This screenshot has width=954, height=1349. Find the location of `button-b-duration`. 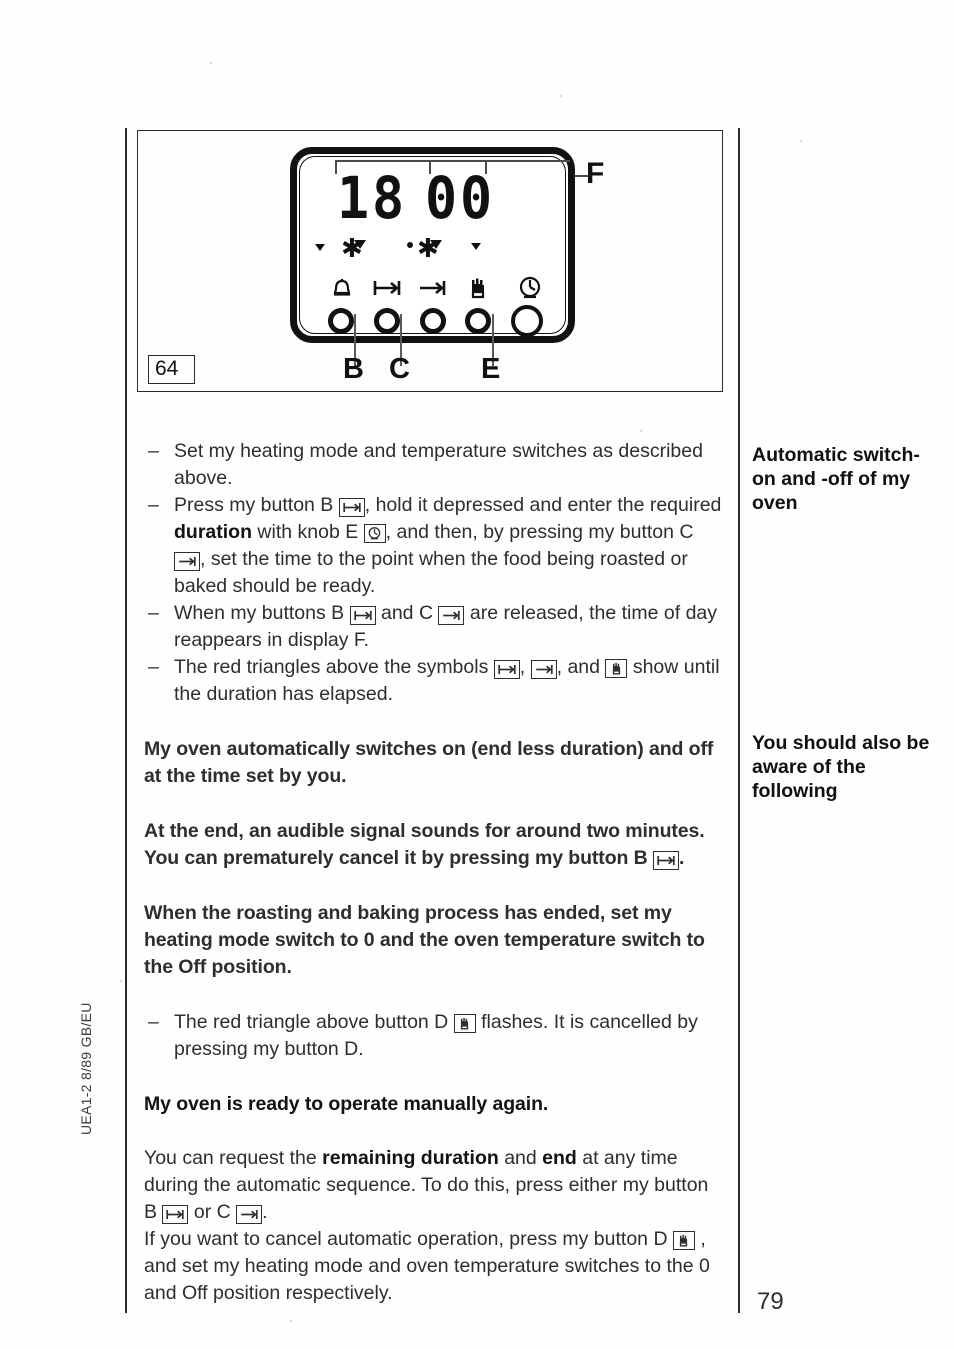

button-b-duration is located at coordinates (387, 321).